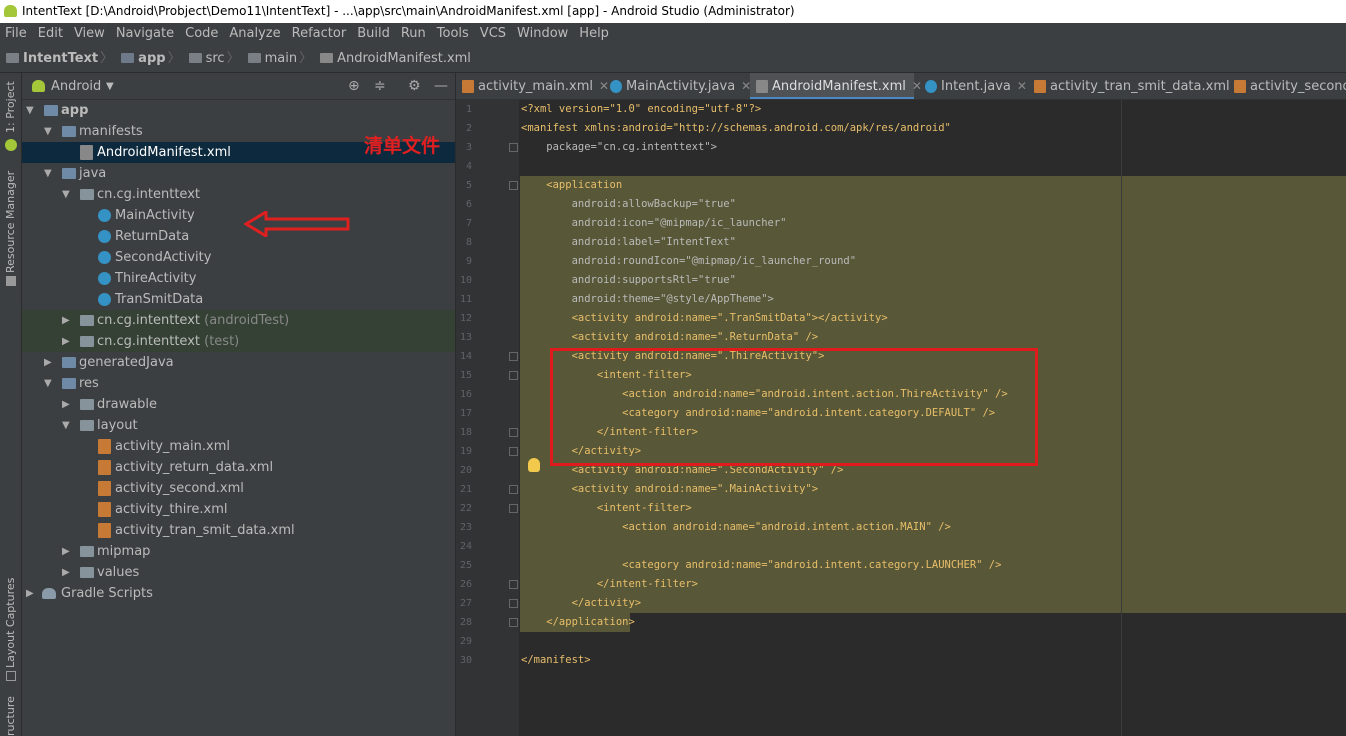 This screenshot has width=1346, height=736. I want to click on tree-node-xml: activity_second.xml, so click(238, 488).